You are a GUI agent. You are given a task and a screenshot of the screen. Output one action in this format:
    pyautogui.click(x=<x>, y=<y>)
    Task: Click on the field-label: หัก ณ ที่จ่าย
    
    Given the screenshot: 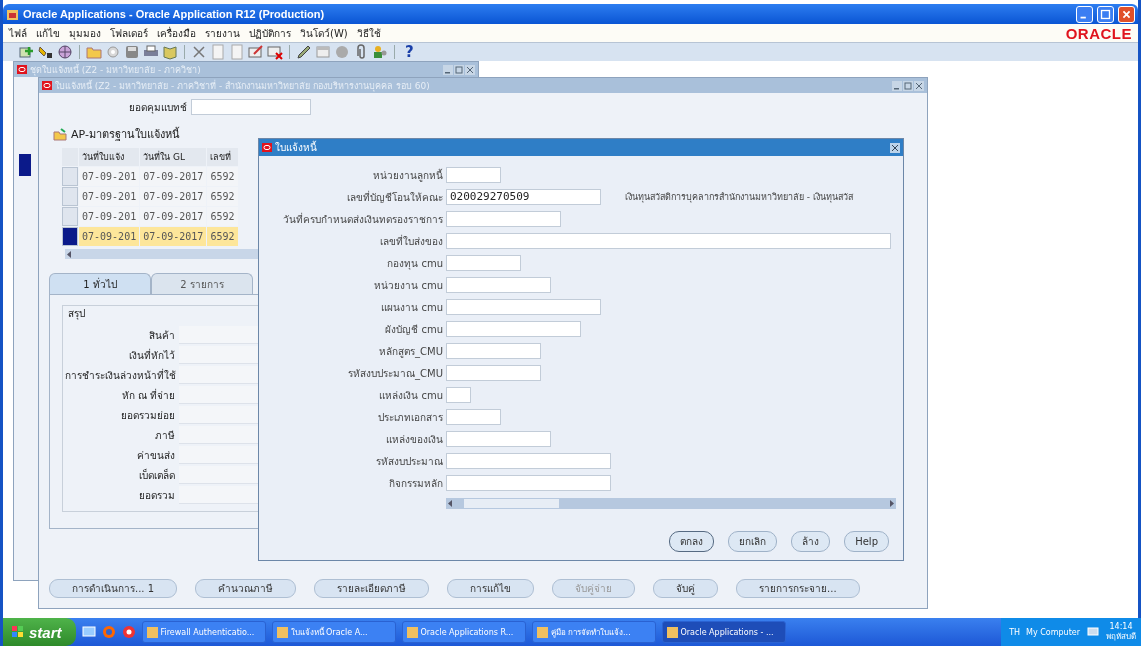 What is the action you would take?
    pyautogui.click(x=147, y=395)
    